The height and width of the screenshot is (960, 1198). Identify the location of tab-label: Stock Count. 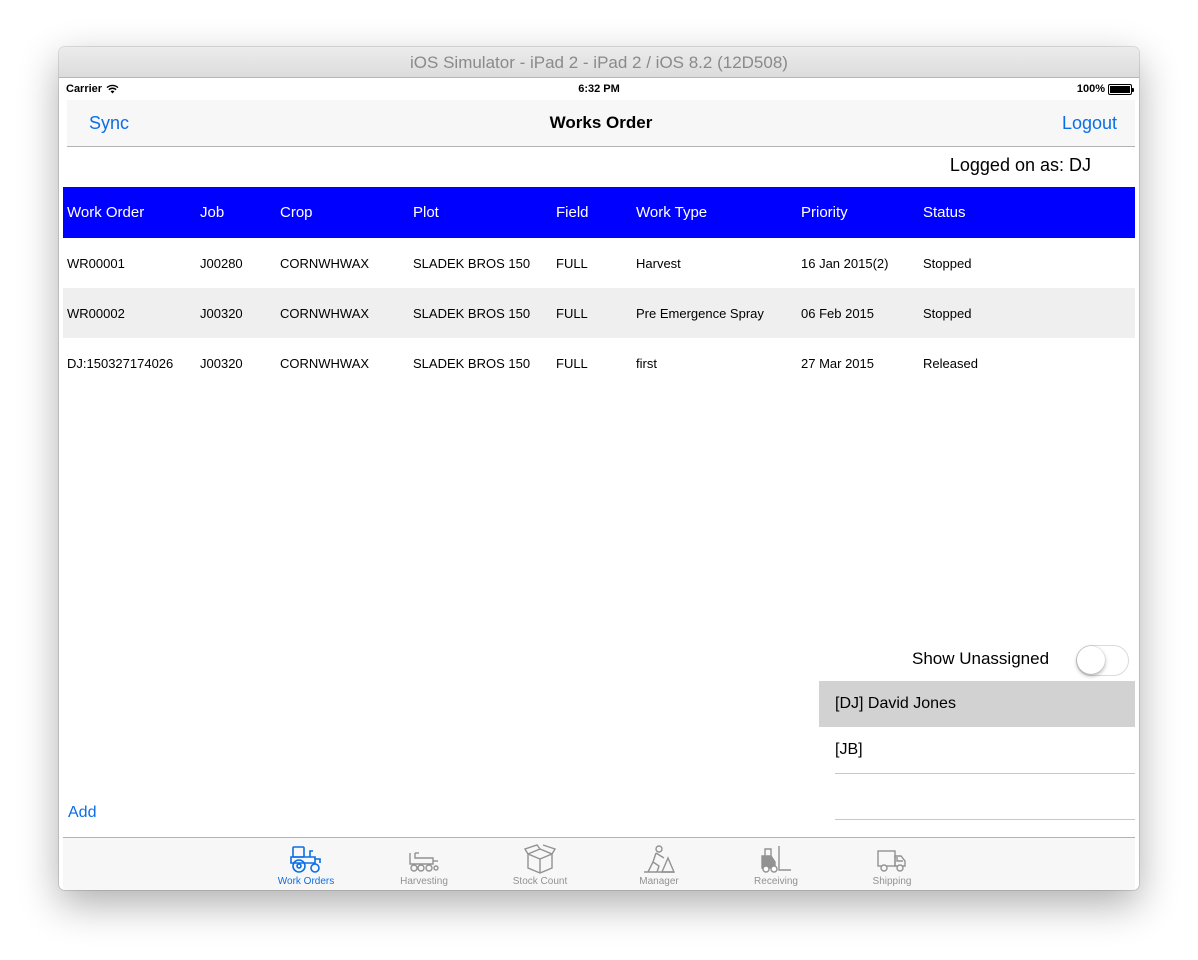
(540, 881).